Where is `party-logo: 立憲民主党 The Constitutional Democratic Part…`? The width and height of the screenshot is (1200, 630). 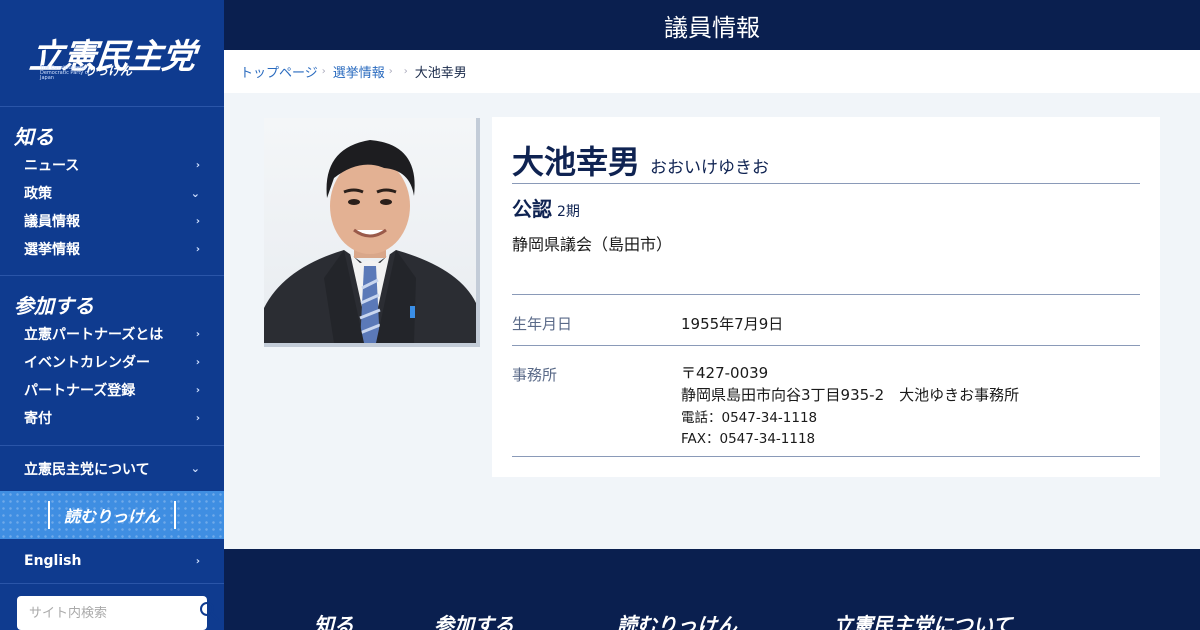
party-logo: 立憲民主党 The Constitutional Democratic Part… is located at coordinates (112, 53).